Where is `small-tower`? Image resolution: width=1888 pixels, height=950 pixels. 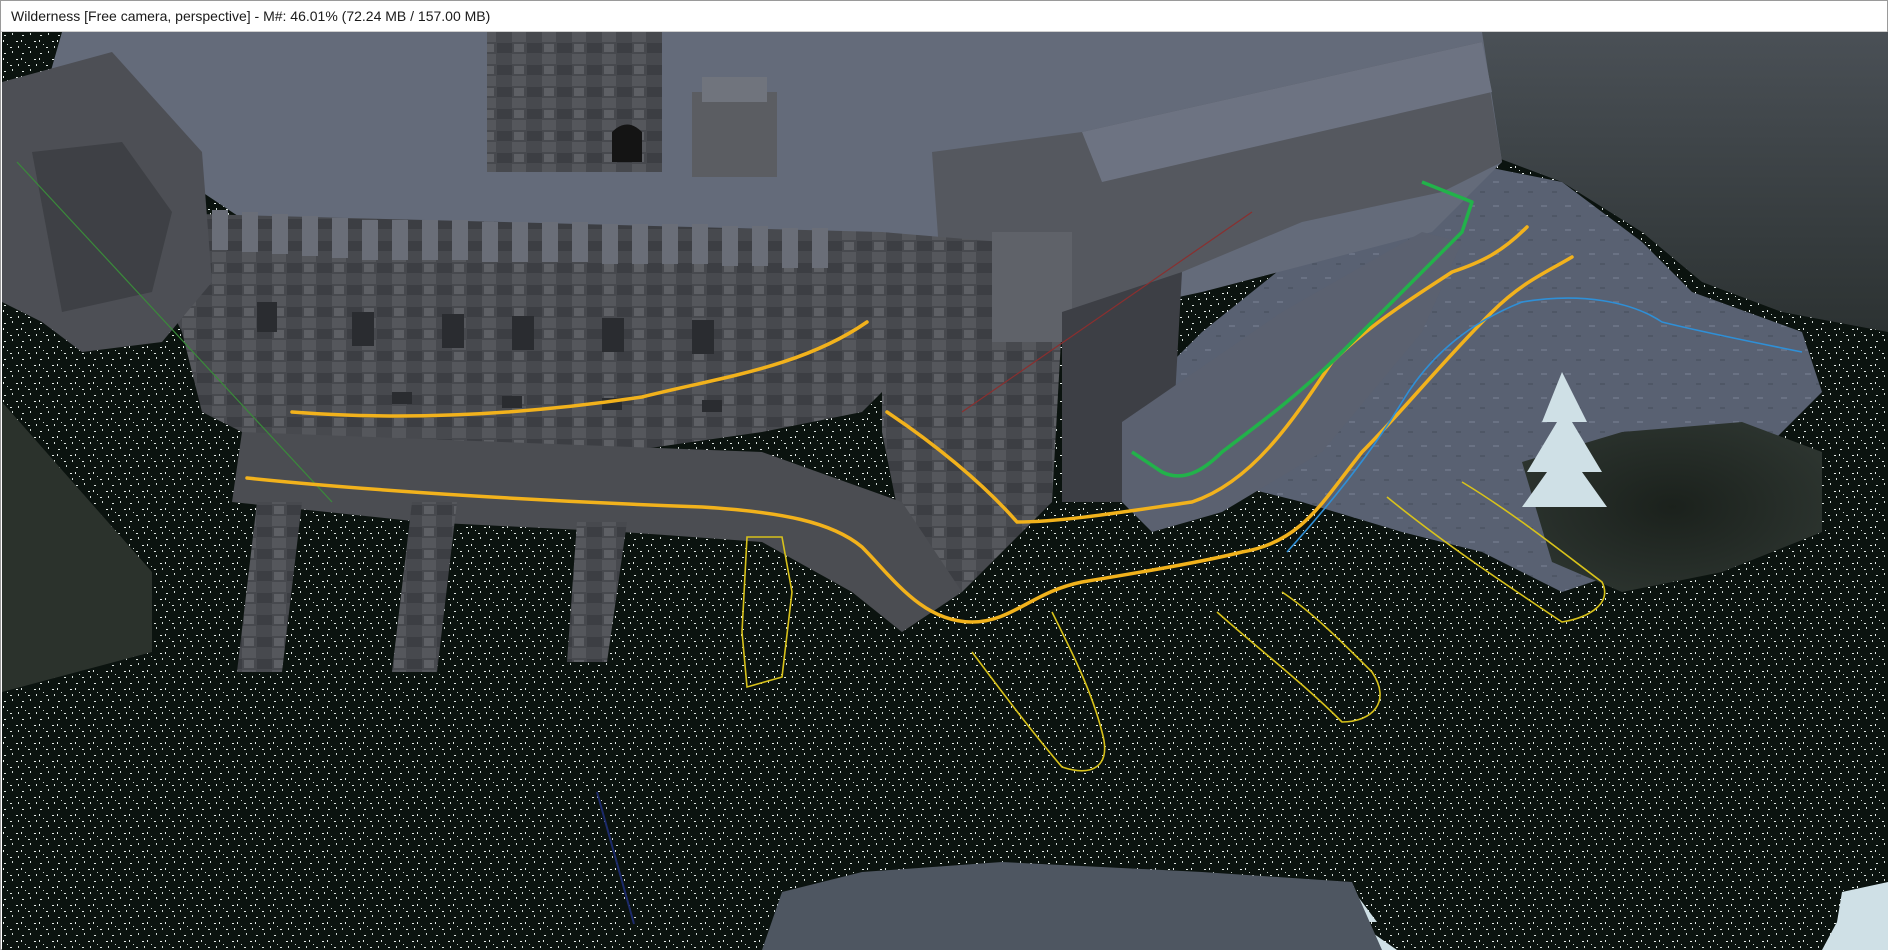
small-tower is located at coordinates (734, 134).